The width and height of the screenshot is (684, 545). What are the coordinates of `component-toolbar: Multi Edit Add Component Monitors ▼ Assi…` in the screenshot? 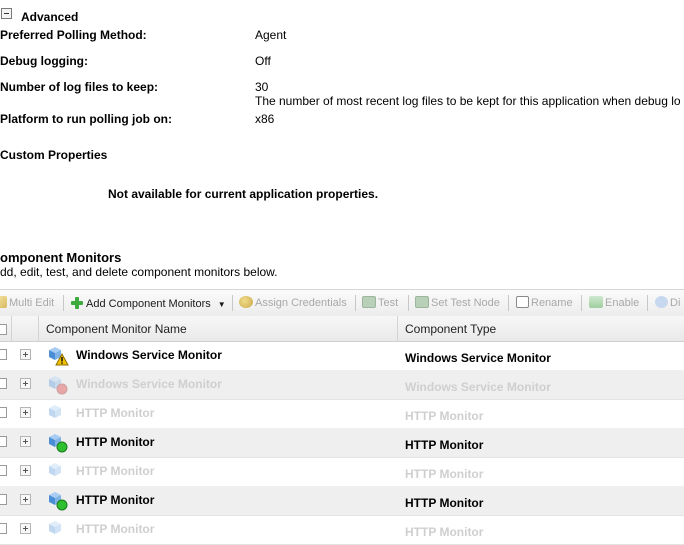 It's located at (342, 303).